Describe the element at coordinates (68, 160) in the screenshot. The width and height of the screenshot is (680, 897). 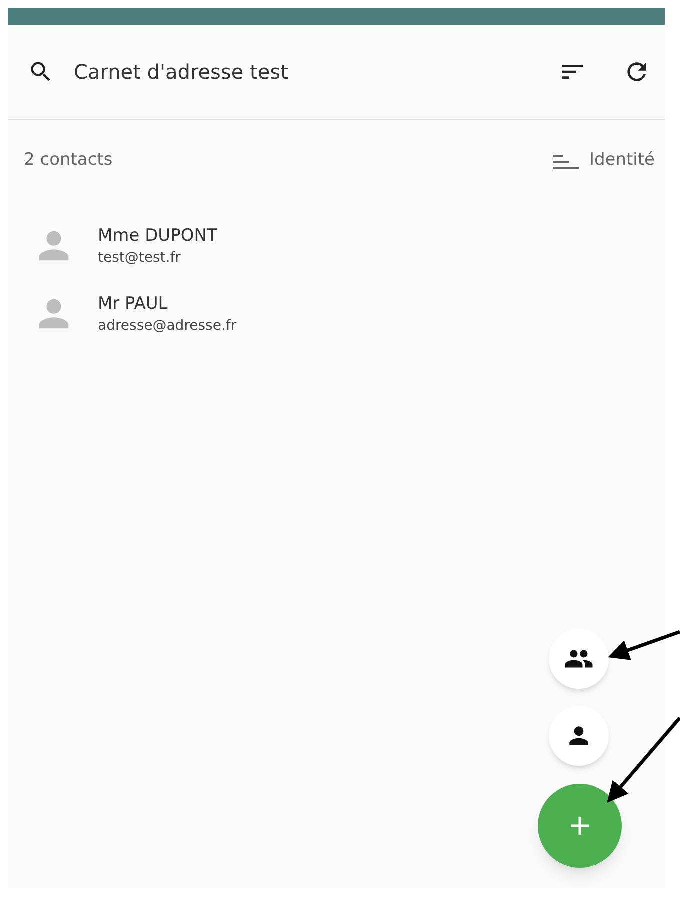
I see `contact-count: 2 contacts` at that location.